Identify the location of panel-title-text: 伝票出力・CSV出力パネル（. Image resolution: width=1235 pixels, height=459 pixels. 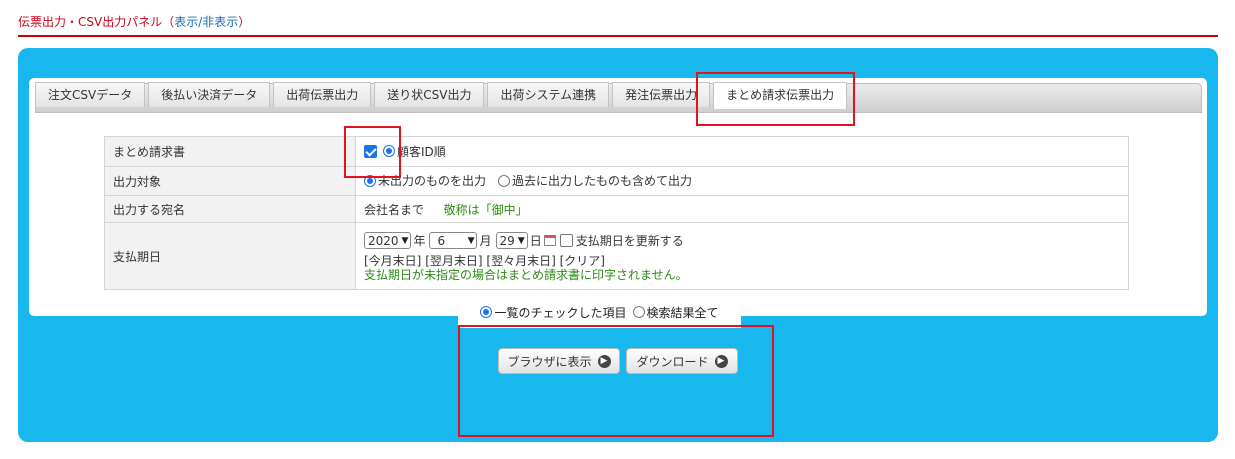
(96, 22).